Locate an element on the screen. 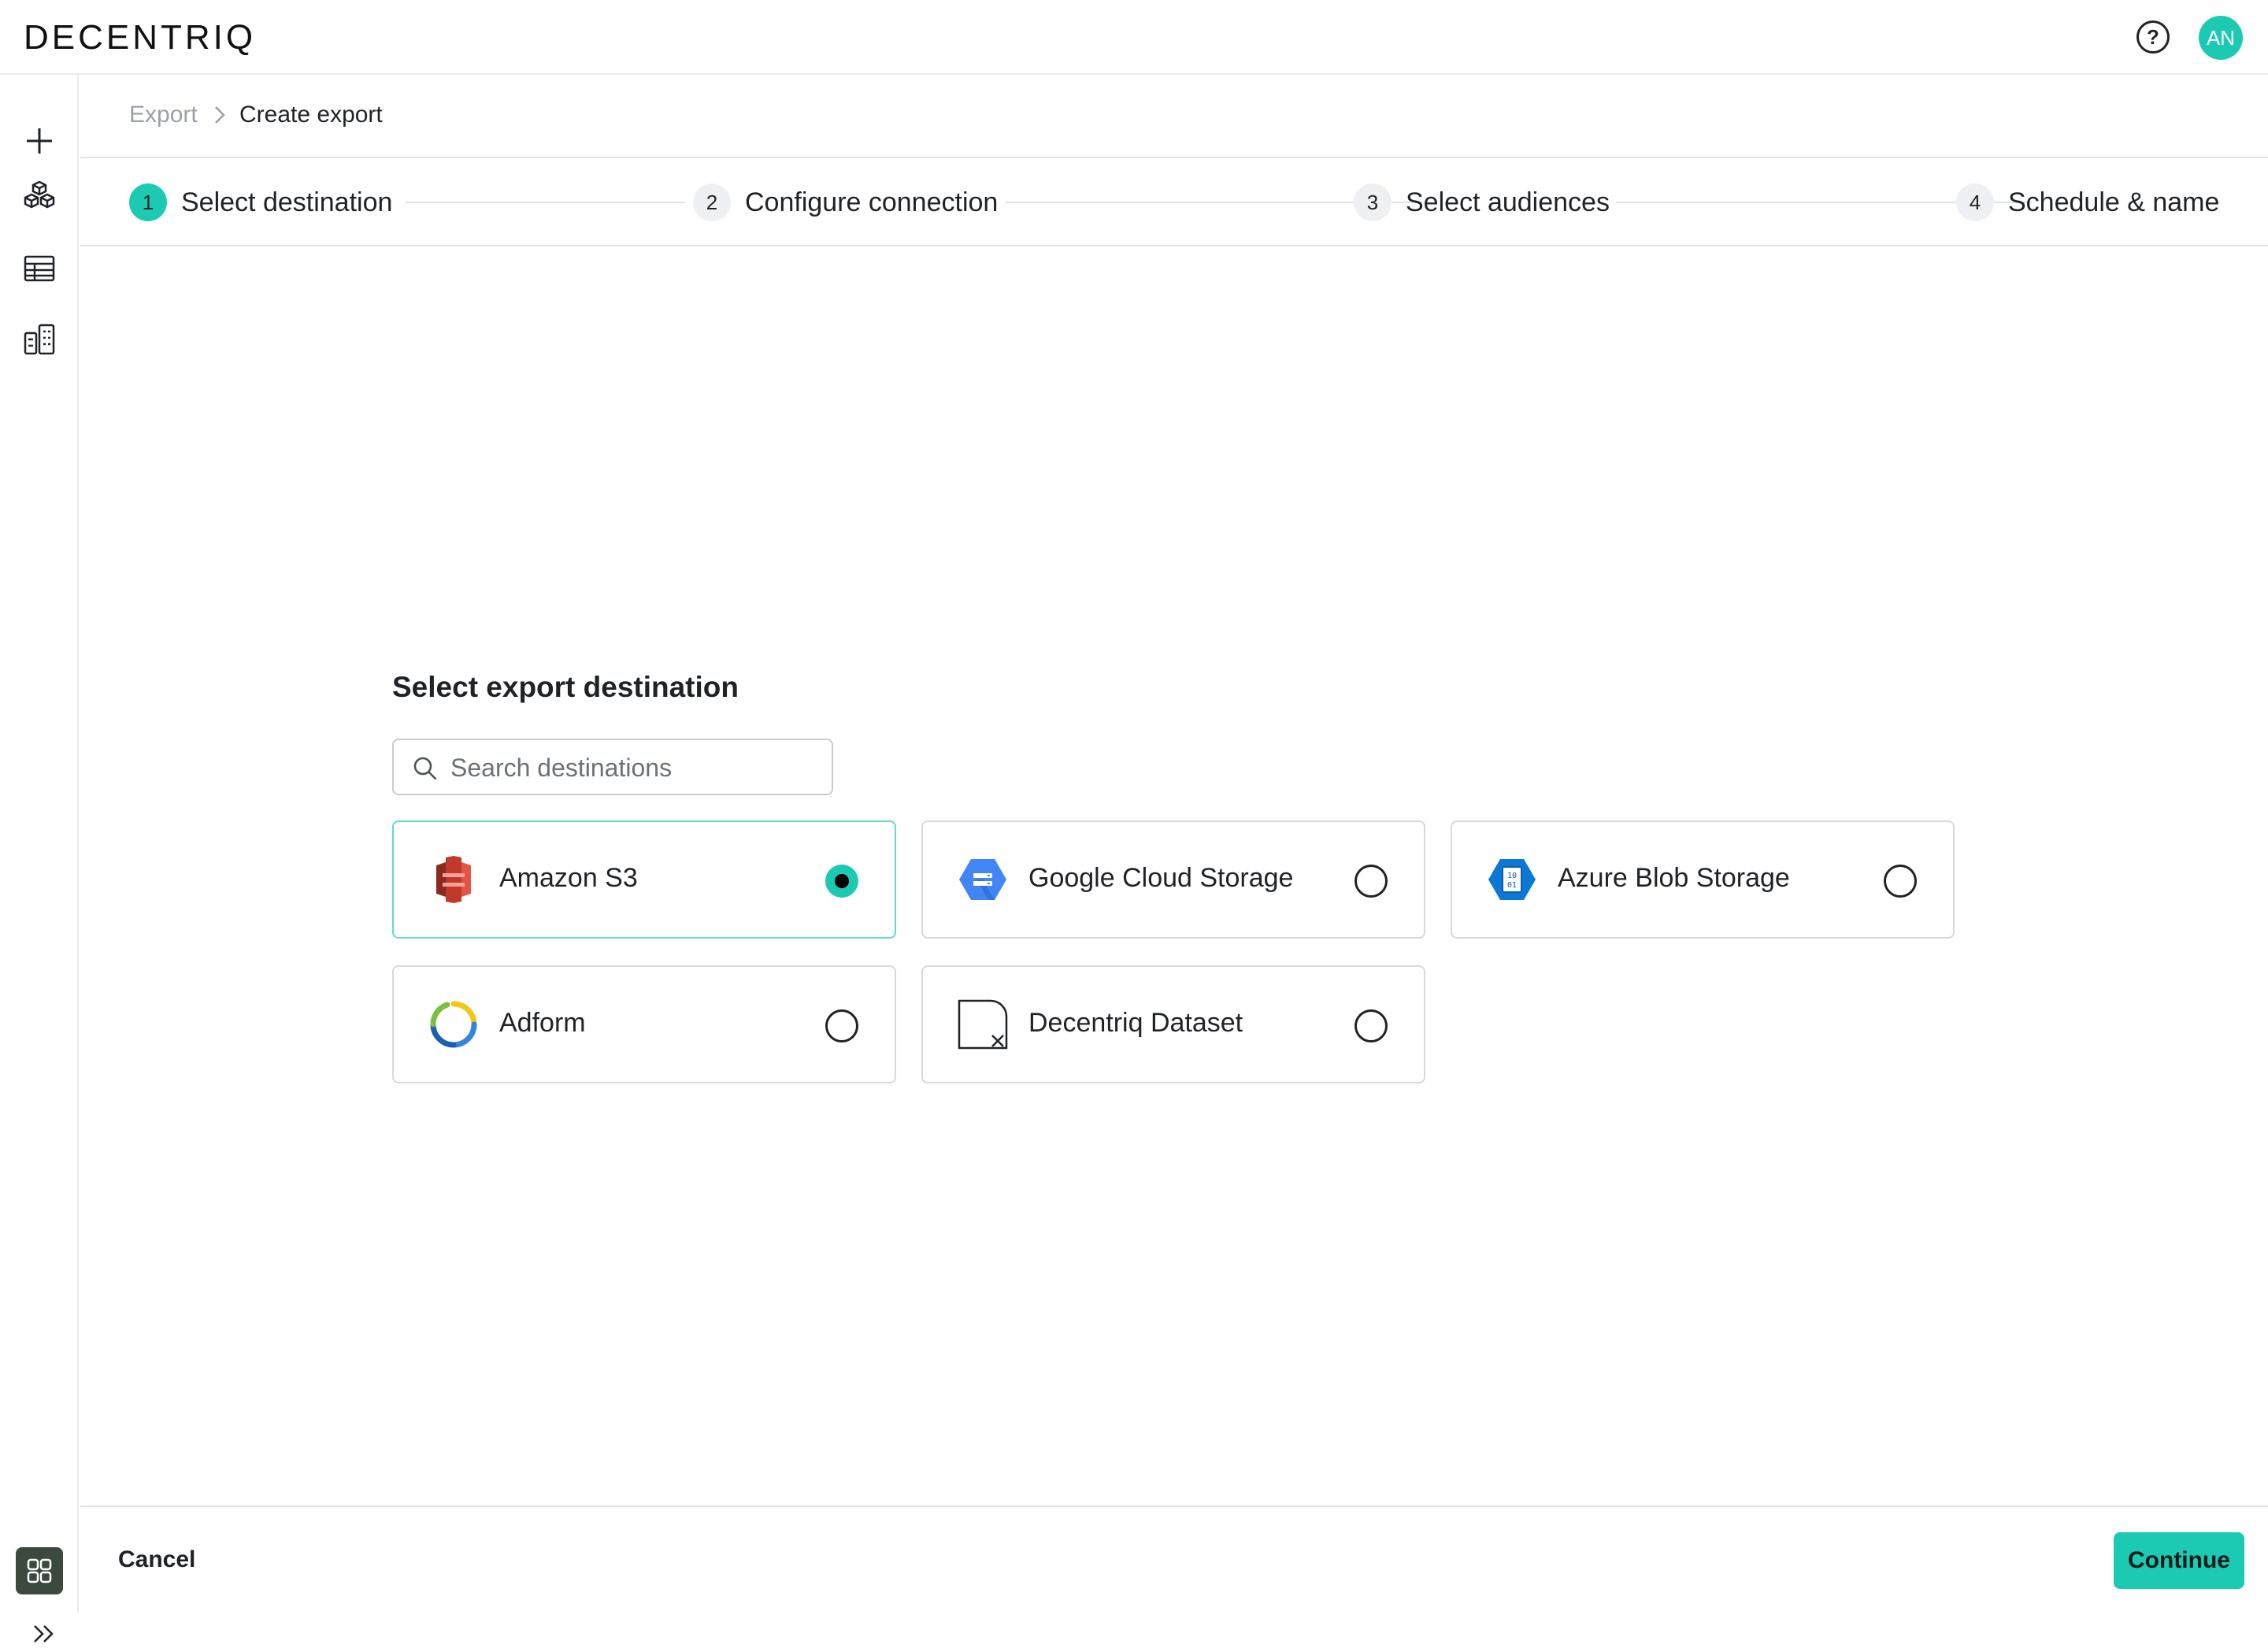  breadcrumb: Export Create export is located at coordinates (1174, 116).